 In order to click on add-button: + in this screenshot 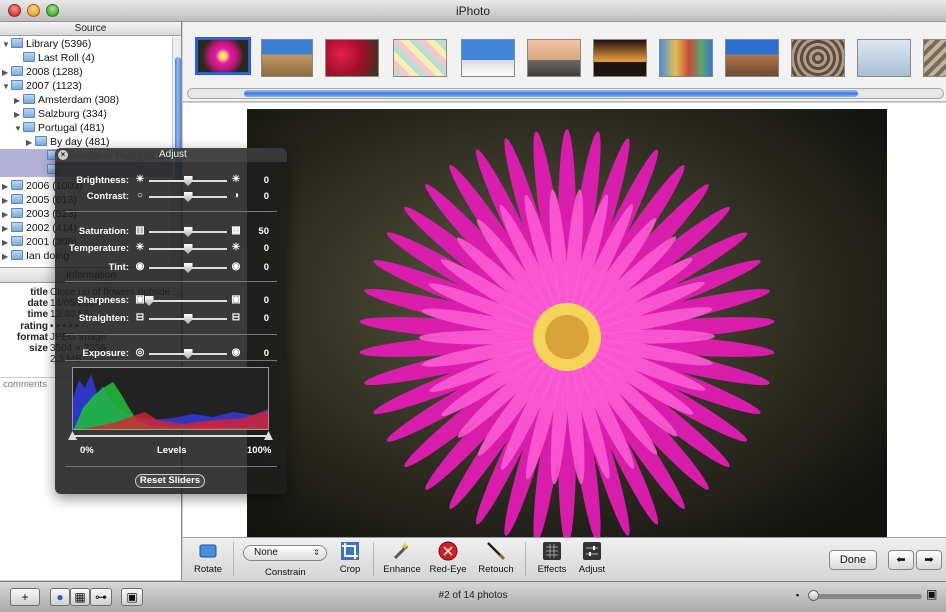, I will do `click(25, 597)`.